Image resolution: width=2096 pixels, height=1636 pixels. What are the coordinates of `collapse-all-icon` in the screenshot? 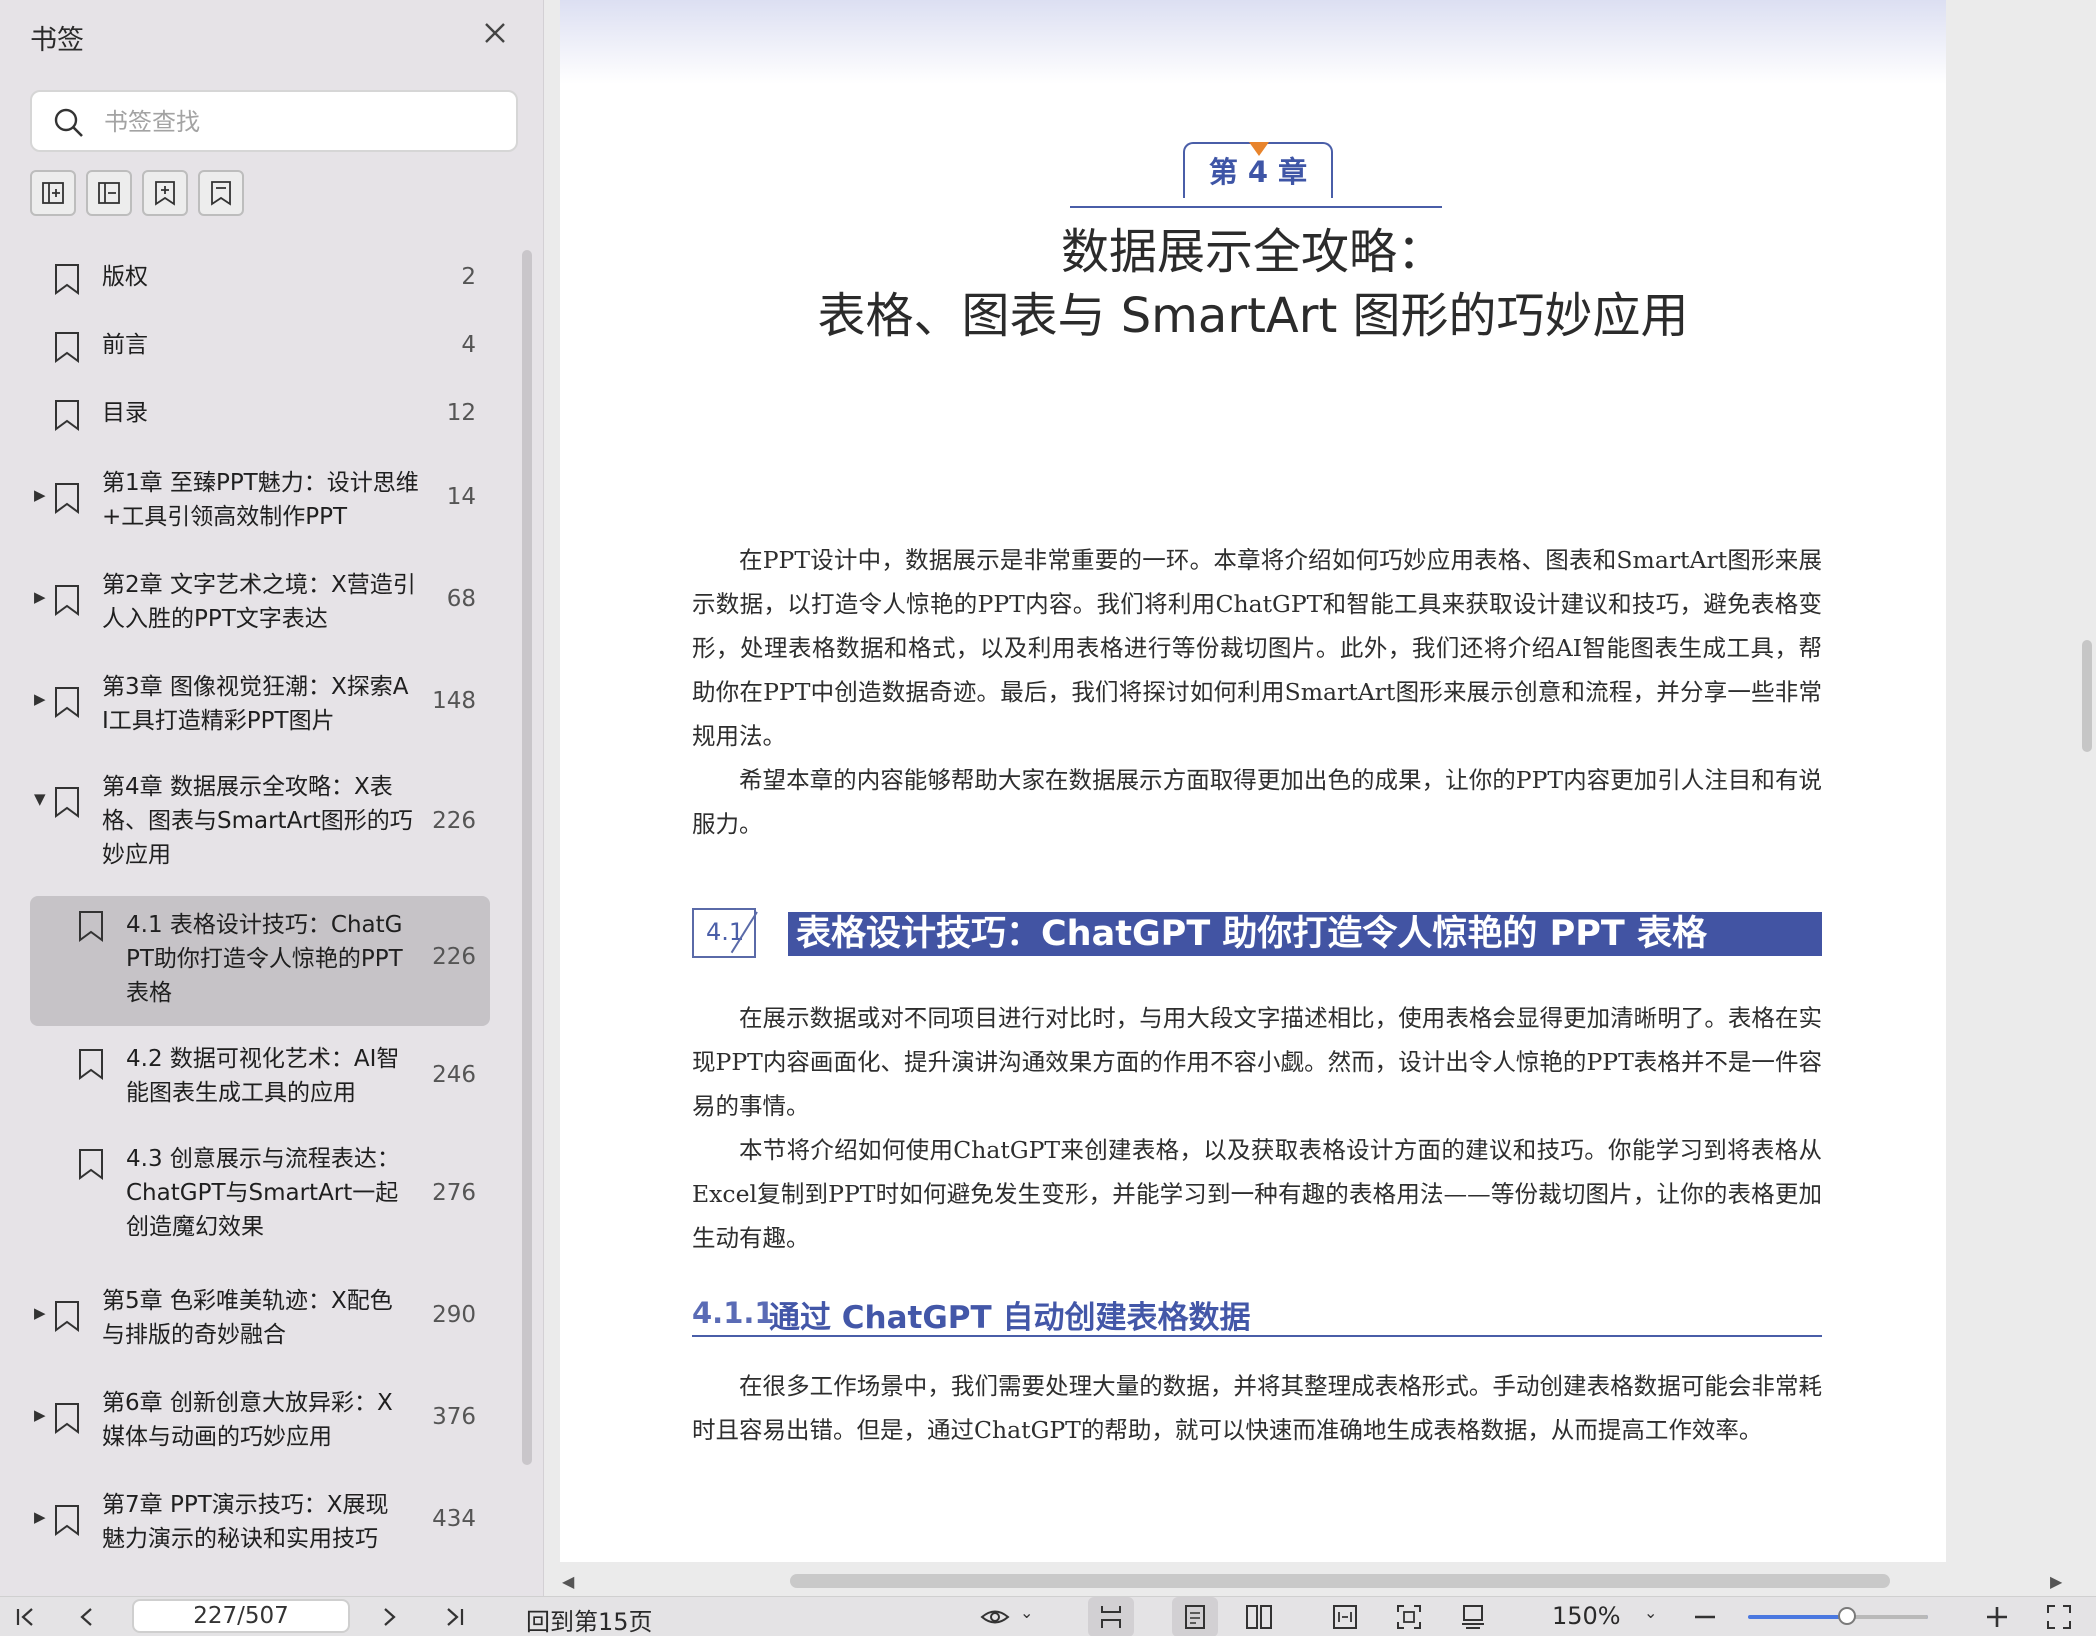 It's located at (109, 193).